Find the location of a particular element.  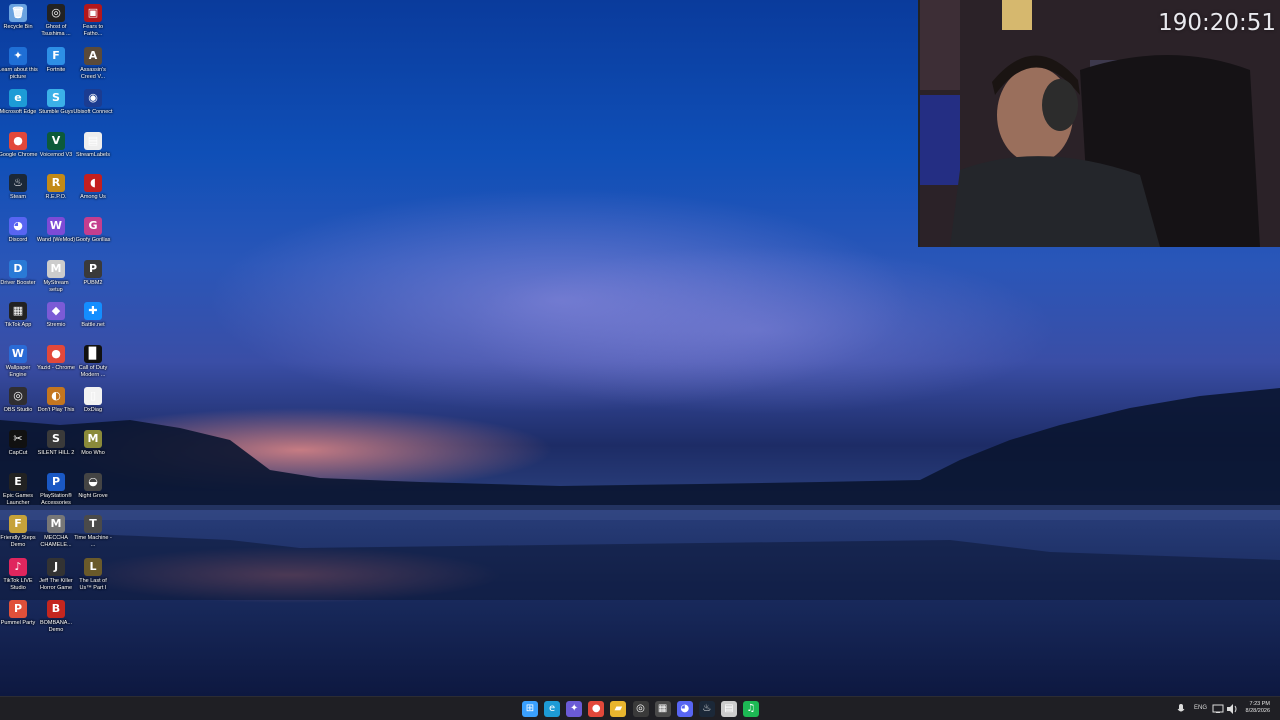

desktop-icon-label: OBS Studio is located at coordinates (18, 410).